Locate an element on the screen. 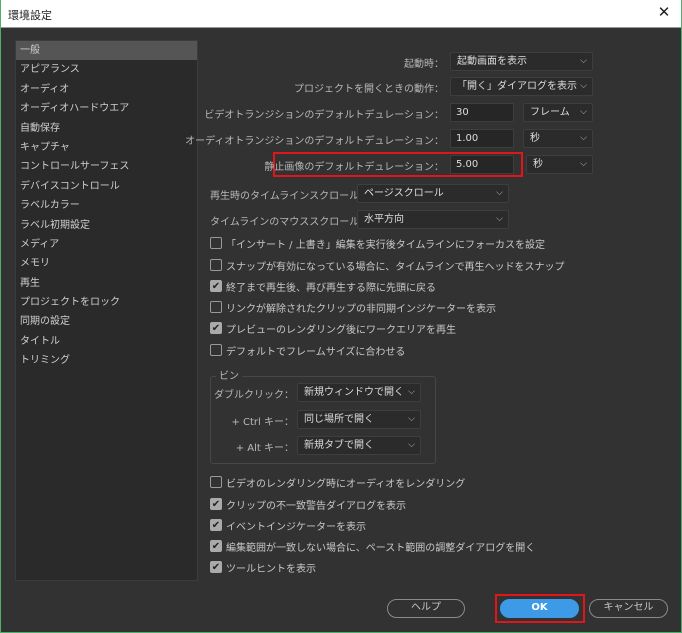 This screenshot has height=633, width=682. bin-group-title: ビン is located at coordinates (229, 374).